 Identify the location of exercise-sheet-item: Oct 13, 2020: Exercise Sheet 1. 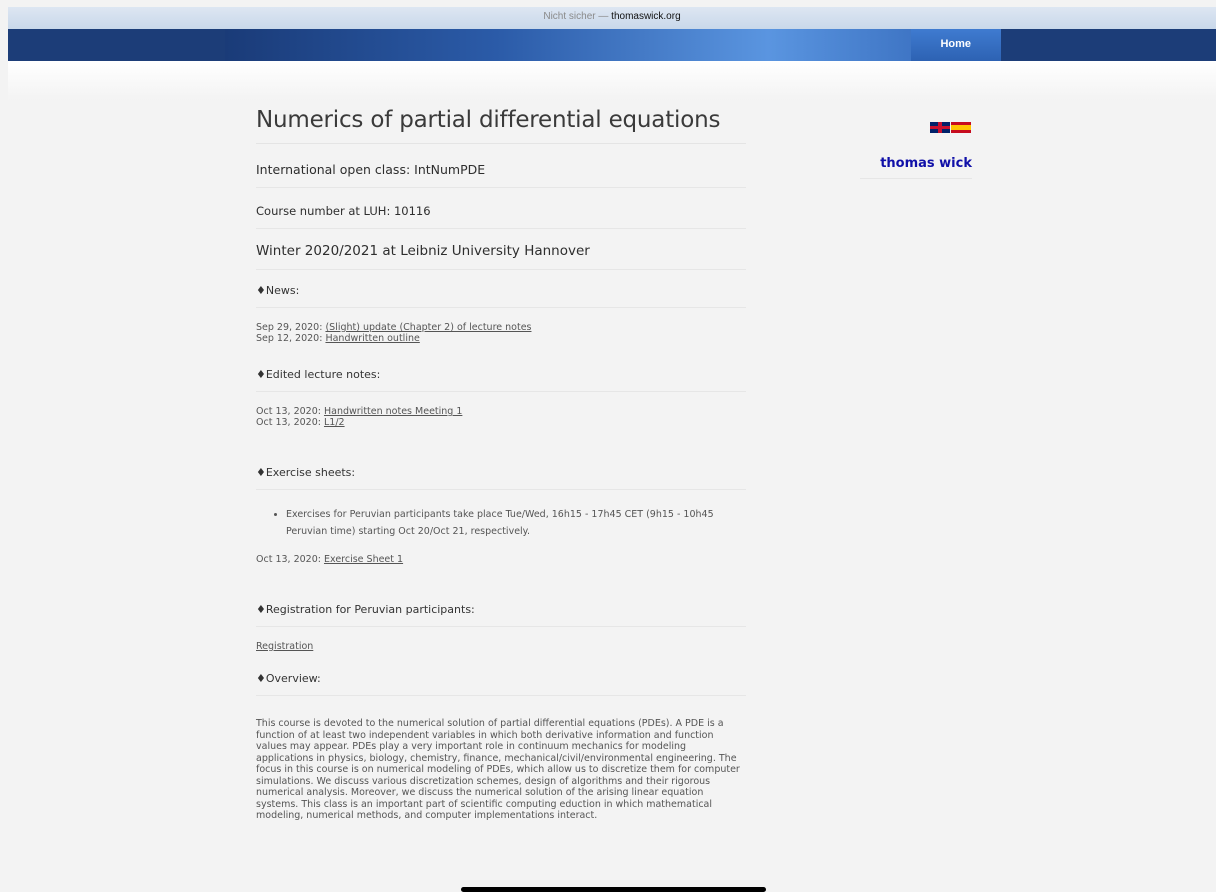
(501, 559).